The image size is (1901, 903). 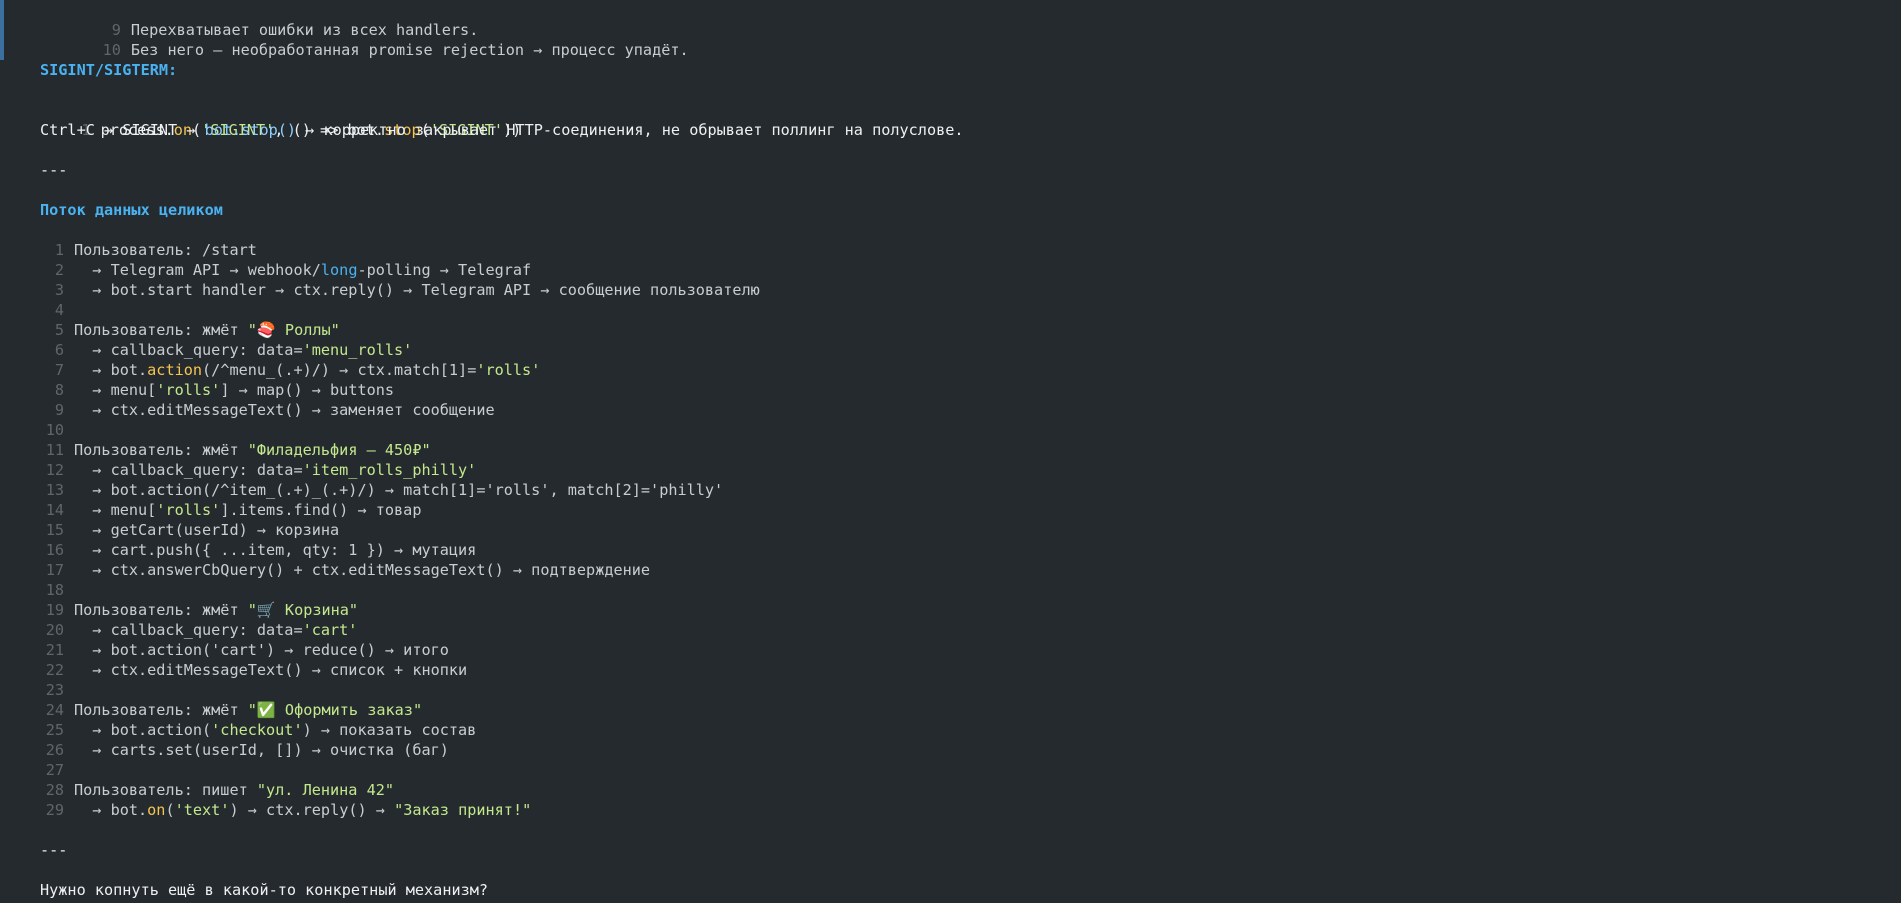 What do you see at coordinates (111, 50) in the screenshot?
I see `line-number: 10` at bounding box center [111, 50].